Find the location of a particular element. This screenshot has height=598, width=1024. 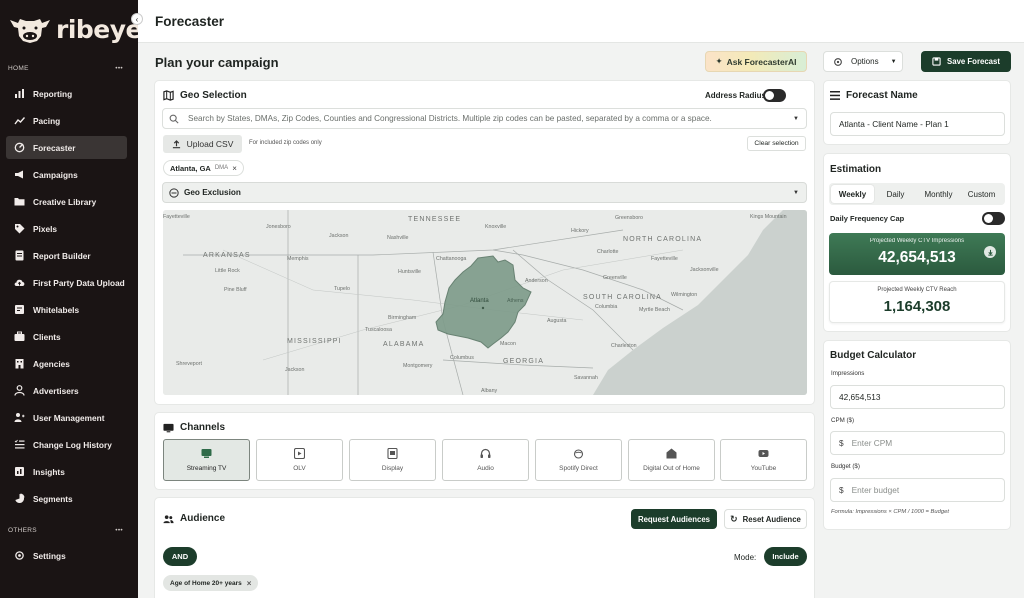

sidebar-item-label: Forecaster is located at coordinates (54, 147).